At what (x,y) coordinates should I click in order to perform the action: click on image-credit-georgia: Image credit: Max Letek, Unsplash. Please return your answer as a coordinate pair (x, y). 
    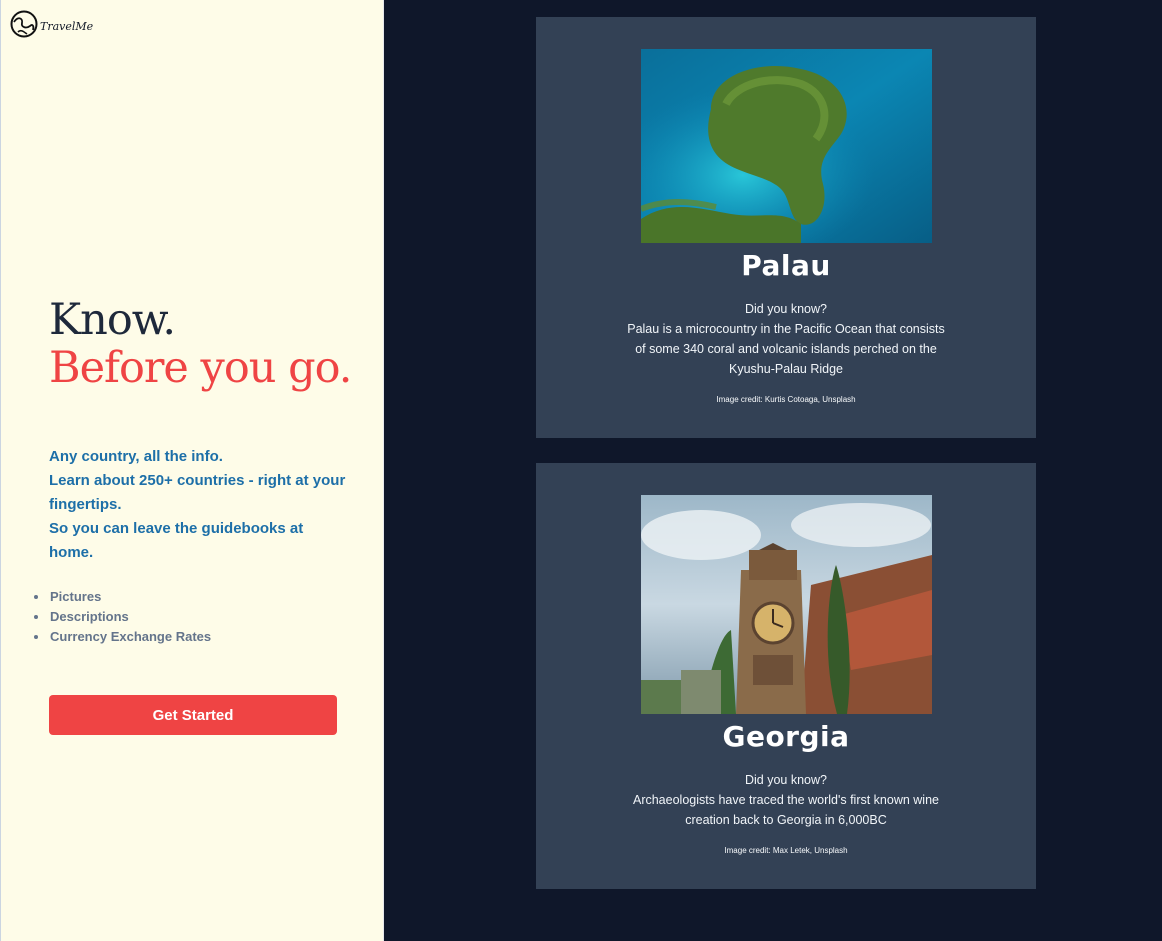
    Looking at the image, I should click on (786, 850).